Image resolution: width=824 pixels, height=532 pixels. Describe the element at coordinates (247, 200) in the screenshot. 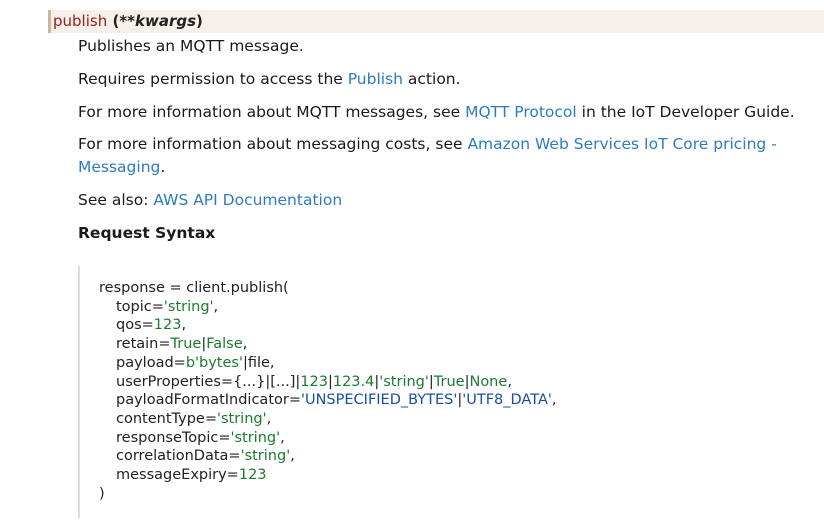

I see `aws-api-documentation-link: AWS API Documentation` at that location.